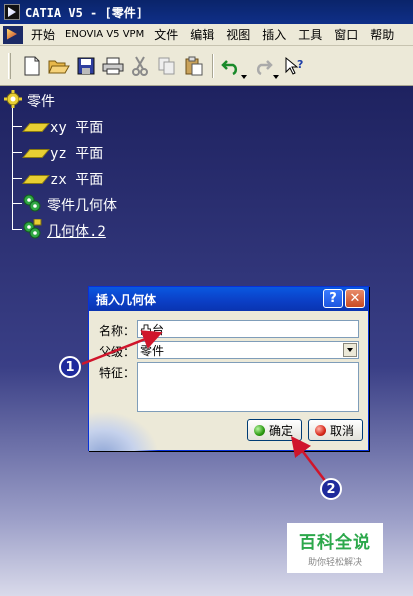 This screenshot has width=413, height=596. What do you see at coordinates (213, 65) in the screenshot?
I see `toolbar-separator` at bounding box center [213, 65].